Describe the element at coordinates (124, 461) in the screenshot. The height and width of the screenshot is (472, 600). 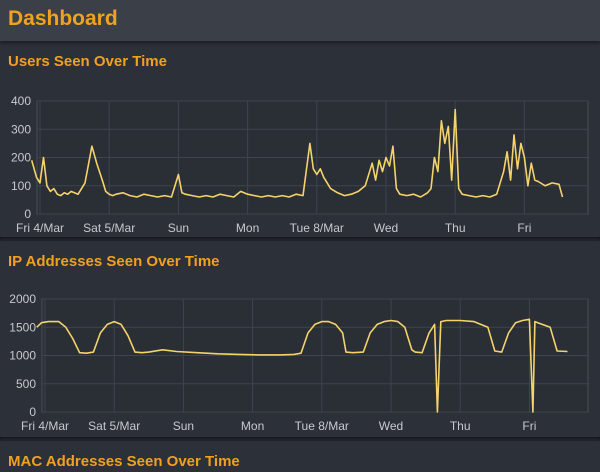
I see `mac-addresses-panel-title: MAC Addresses Seen Over Time` at that location.